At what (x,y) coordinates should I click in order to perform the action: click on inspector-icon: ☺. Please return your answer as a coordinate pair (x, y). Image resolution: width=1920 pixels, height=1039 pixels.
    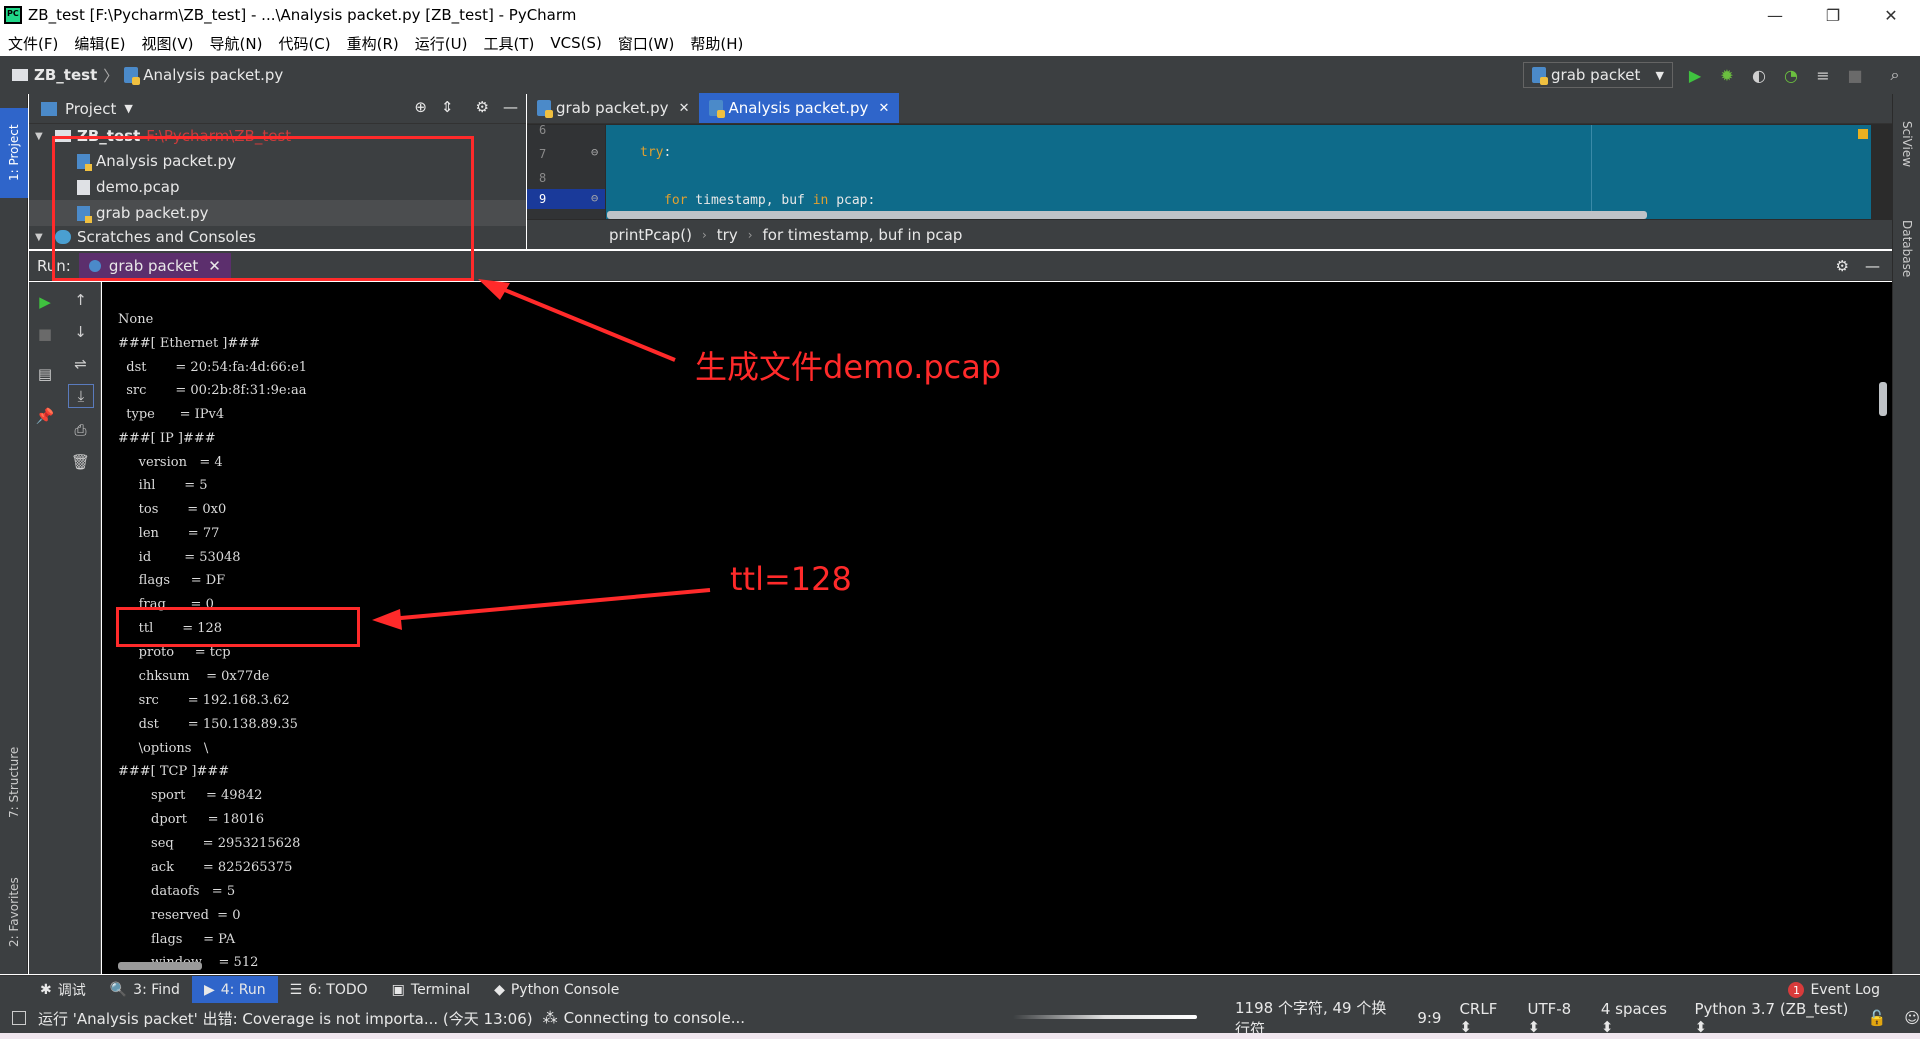
    Looking at the image, I should click on (1912, 1018).